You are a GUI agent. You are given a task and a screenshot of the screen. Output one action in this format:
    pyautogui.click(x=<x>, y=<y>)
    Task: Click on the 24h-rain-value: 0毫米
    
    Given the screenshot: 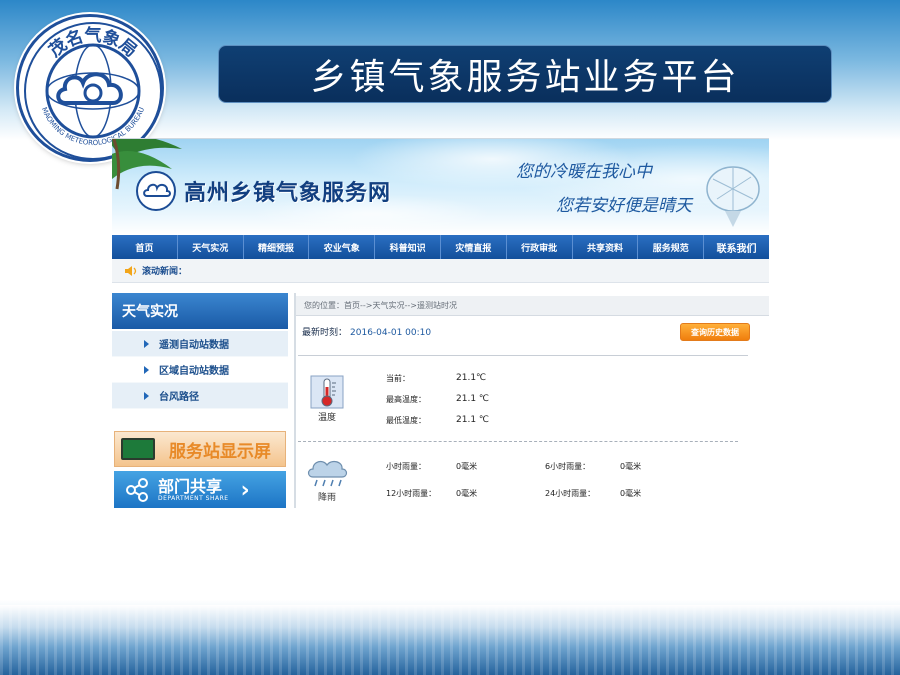 What is the action you would take?
    pyautogui.click(x=631, y=493)
    